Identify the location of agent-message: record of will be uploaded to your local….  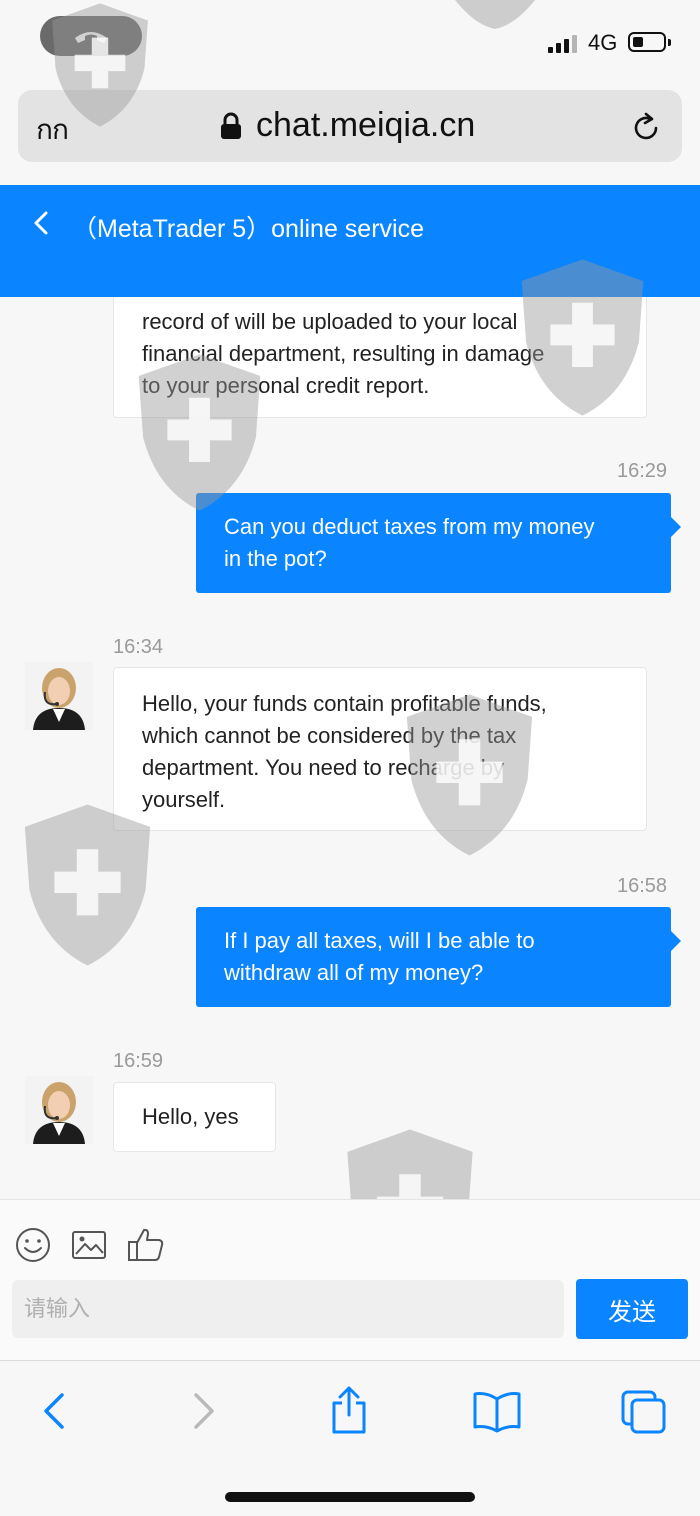
(380, 357).